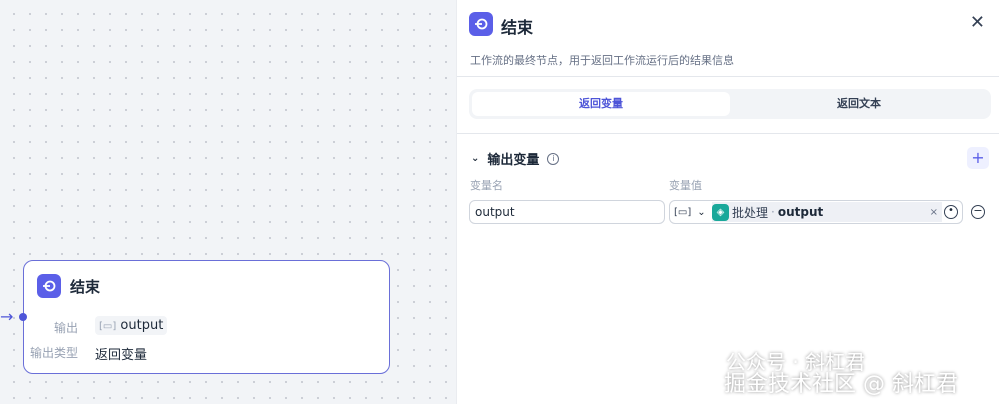 This screenshot has width=999, height=404. Describe the element at coordinates (121, 355) in the screenshot. I see `output-type-value: 返回变量` at that location.